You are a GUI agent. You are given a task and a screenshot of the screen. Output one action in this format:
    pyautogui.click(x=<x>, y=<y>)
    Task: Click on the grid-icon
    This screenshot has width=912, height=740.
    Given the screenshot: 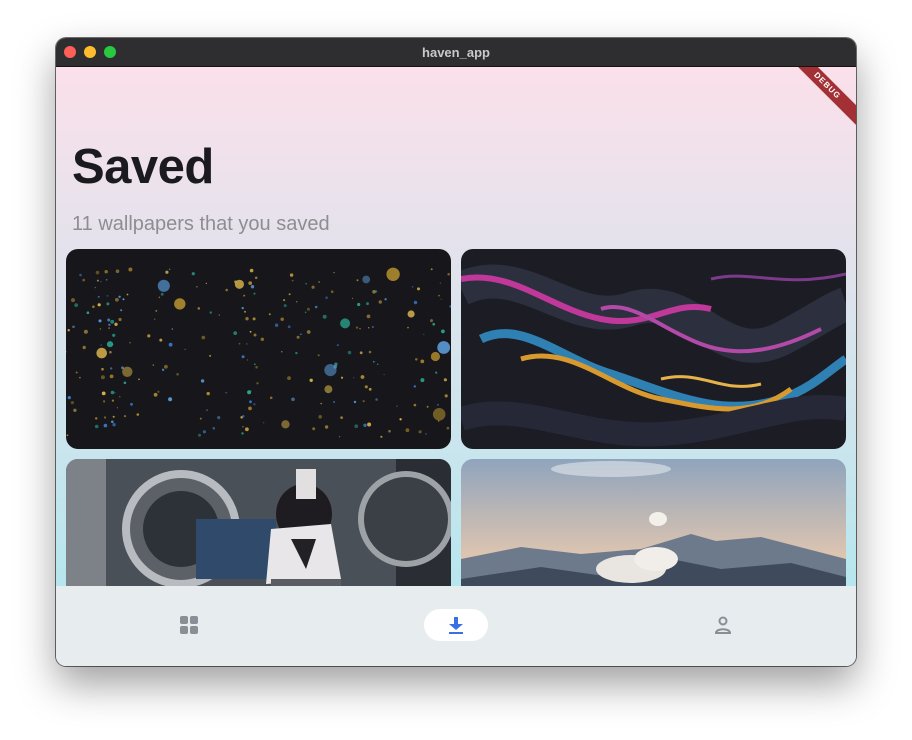 What is the action you would take?
    pyautogui.click(x=189, y=625)
    